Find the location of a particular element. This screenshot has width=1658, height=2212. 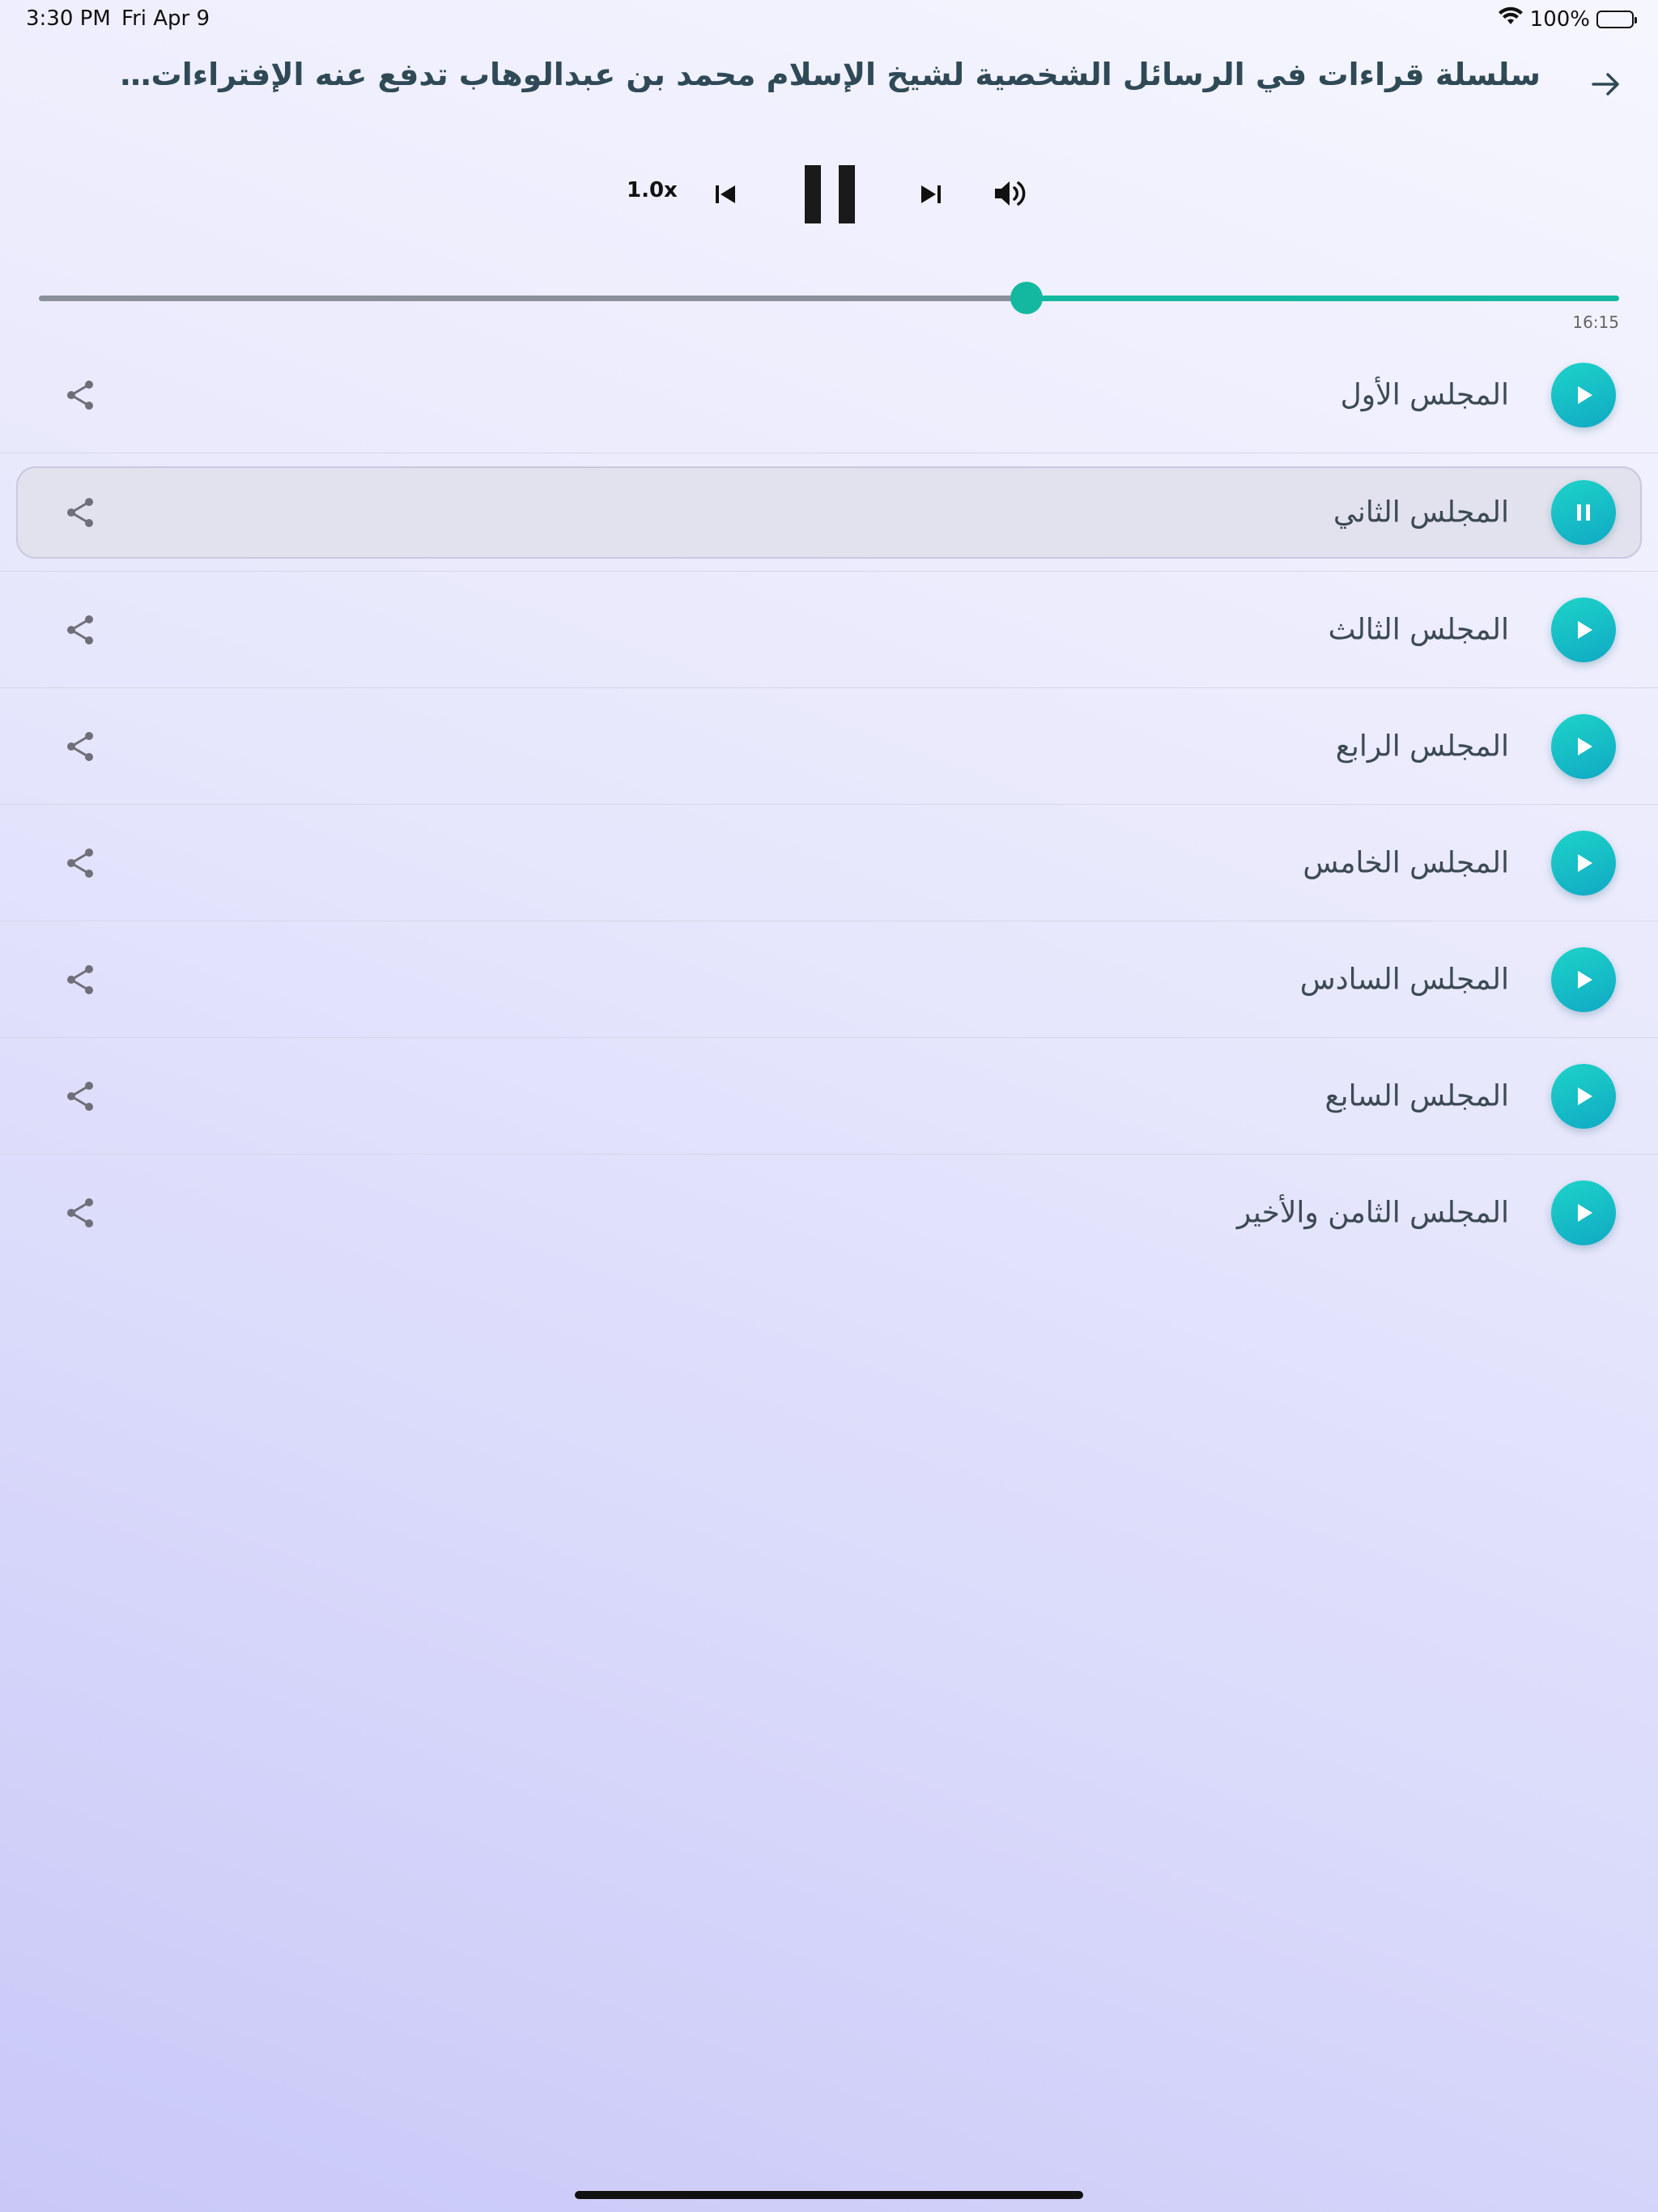

list-item: المجلس الخامس is located at coordinates (829, 863).